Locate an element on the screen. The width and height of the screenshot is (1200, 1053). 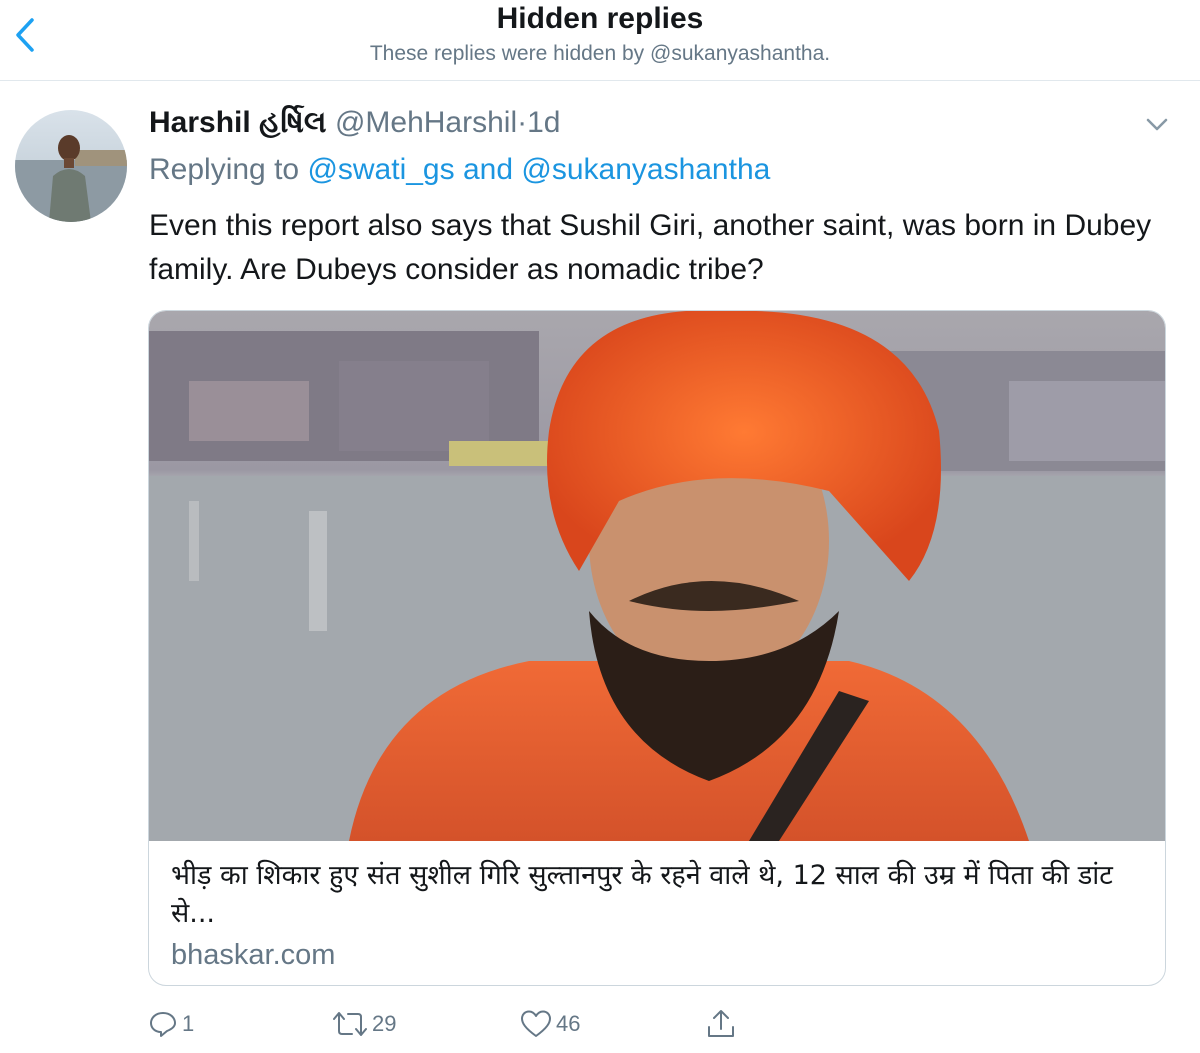
author-name: Harshil હર્ષિલ is located at coordinates (238, 122).